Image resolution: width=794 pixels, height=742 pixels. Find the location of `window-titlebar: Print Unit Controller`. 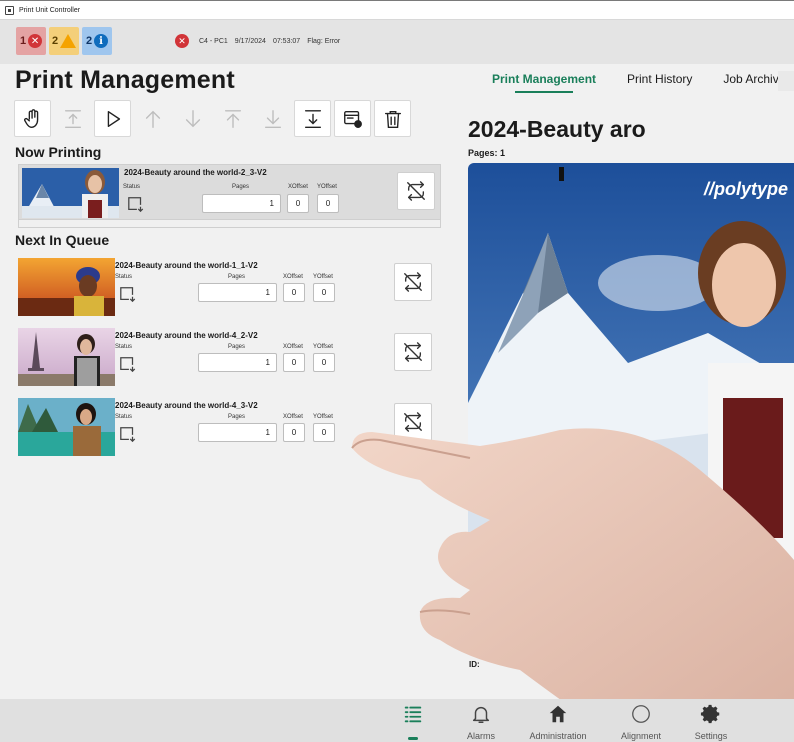

window-titlebar: Print Unit Controller is located at coordinates (397, 10).